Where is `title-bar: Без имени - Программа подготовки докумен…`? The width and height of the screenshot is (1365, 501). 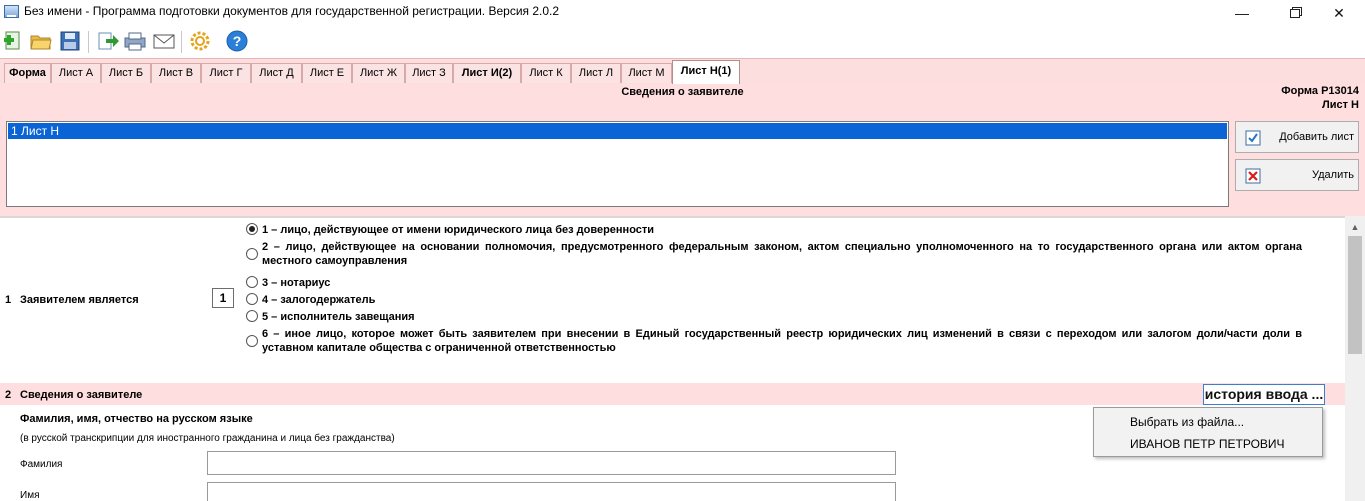 title-bar: Без имени - Программа подготовки докумен… is located at coordinates (682, 13).